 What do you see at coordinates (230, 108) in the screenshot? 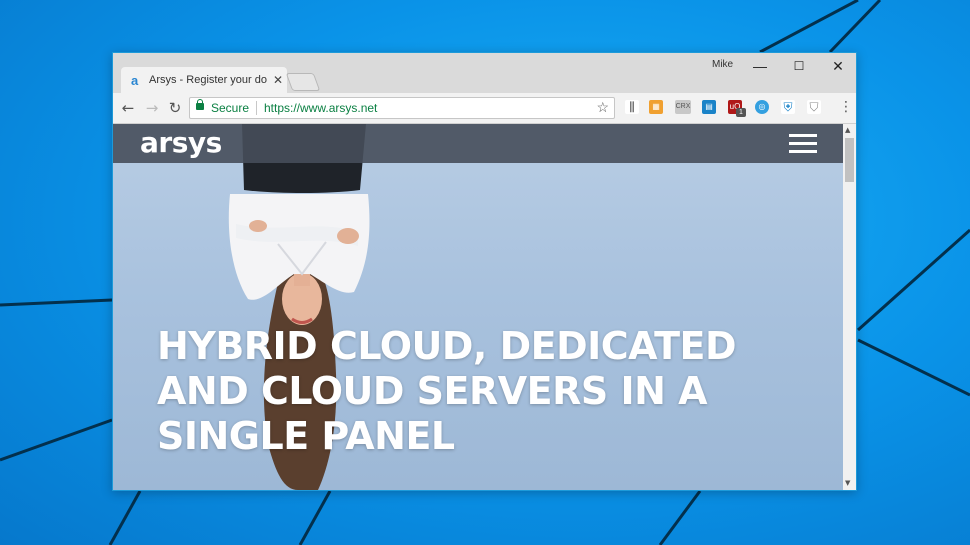
I see `security-label: Secure` at bounding box center [230, 108].